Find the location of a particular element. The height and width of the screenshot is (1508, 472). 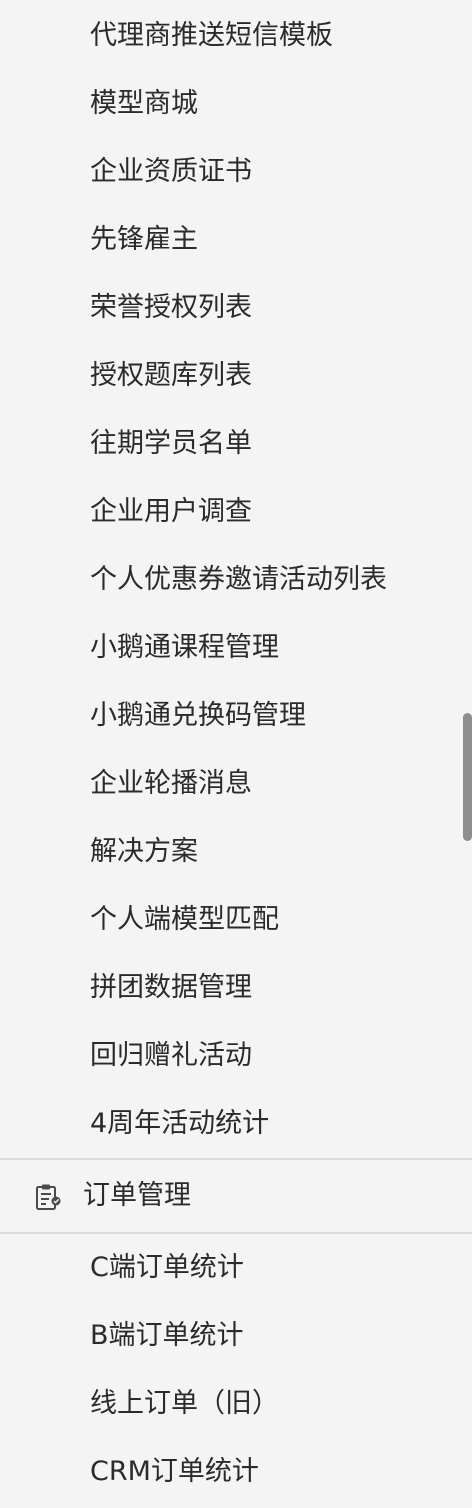

menu-item-xiaoe-course-management: 小鹅通课程管理 is located at coordinates (184, 648).